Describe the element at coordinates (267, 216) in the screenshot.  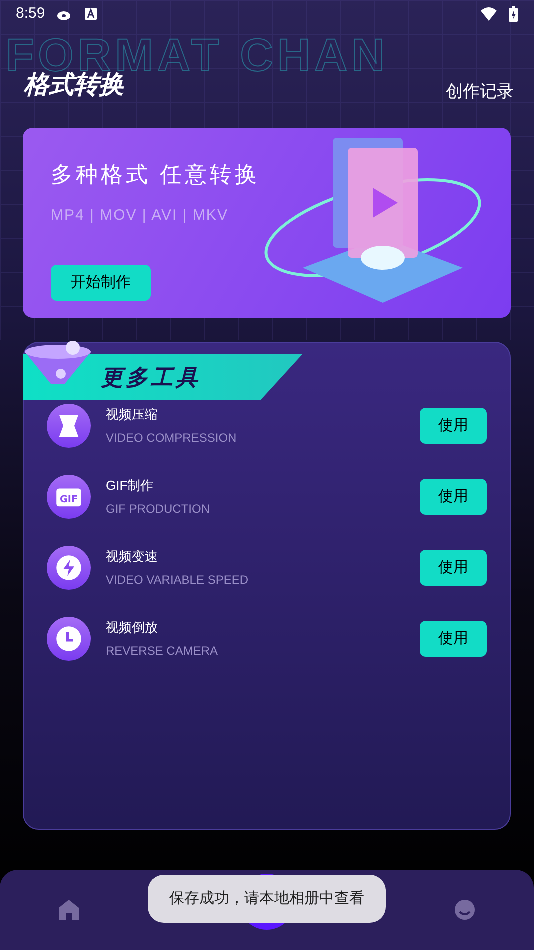
I see `format-list: MP4 | MOV | AVI | MKV` at that location.